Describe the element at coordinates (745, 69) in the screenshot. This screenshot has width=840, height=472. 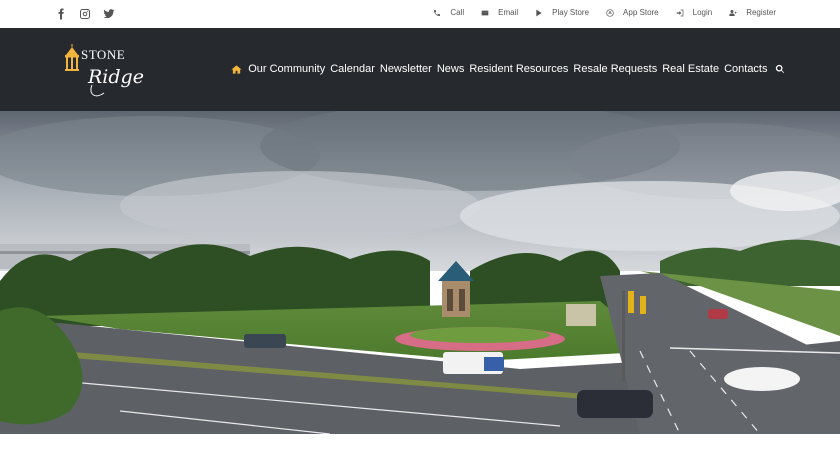
I see `nav-contacts: Contacts` at that location.